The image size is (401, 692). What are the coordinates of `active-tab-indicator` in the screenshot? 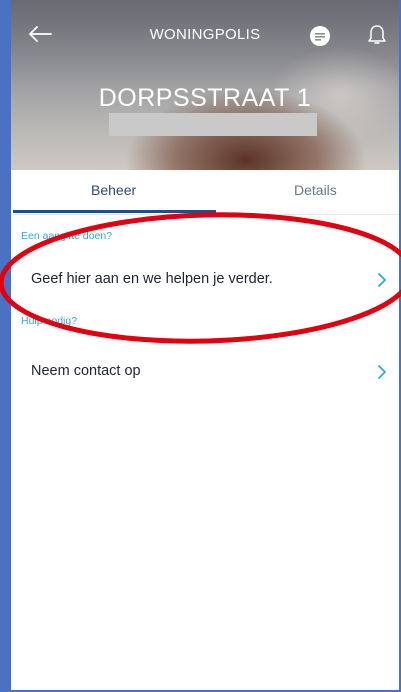 It's located at (114, 211).